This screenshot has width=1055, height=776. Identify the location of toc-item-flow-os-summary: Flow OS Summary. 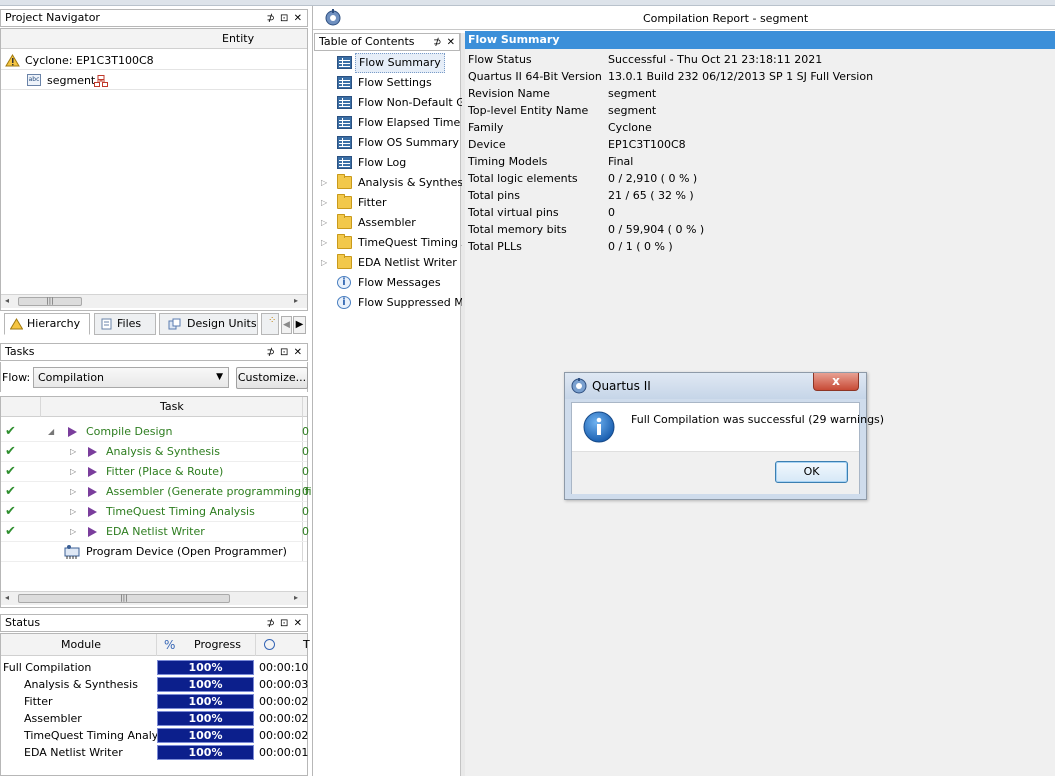
(389, 143).